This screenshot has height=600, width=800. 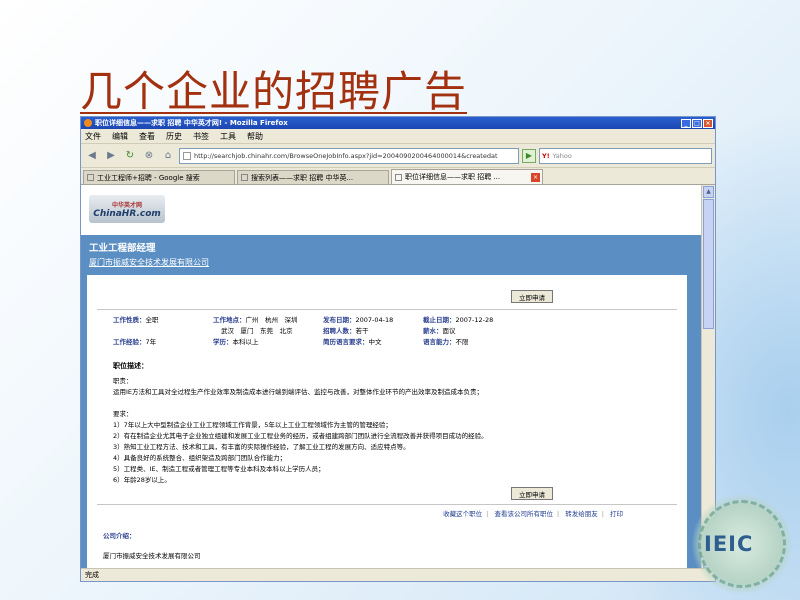 What do you see at coordinates (191, 123) in the screenshot?
I see `window-title: 职位详细信息——求职 招聘 中华英才网! - Mozilla Firefox` at bounding box center [191, 123].